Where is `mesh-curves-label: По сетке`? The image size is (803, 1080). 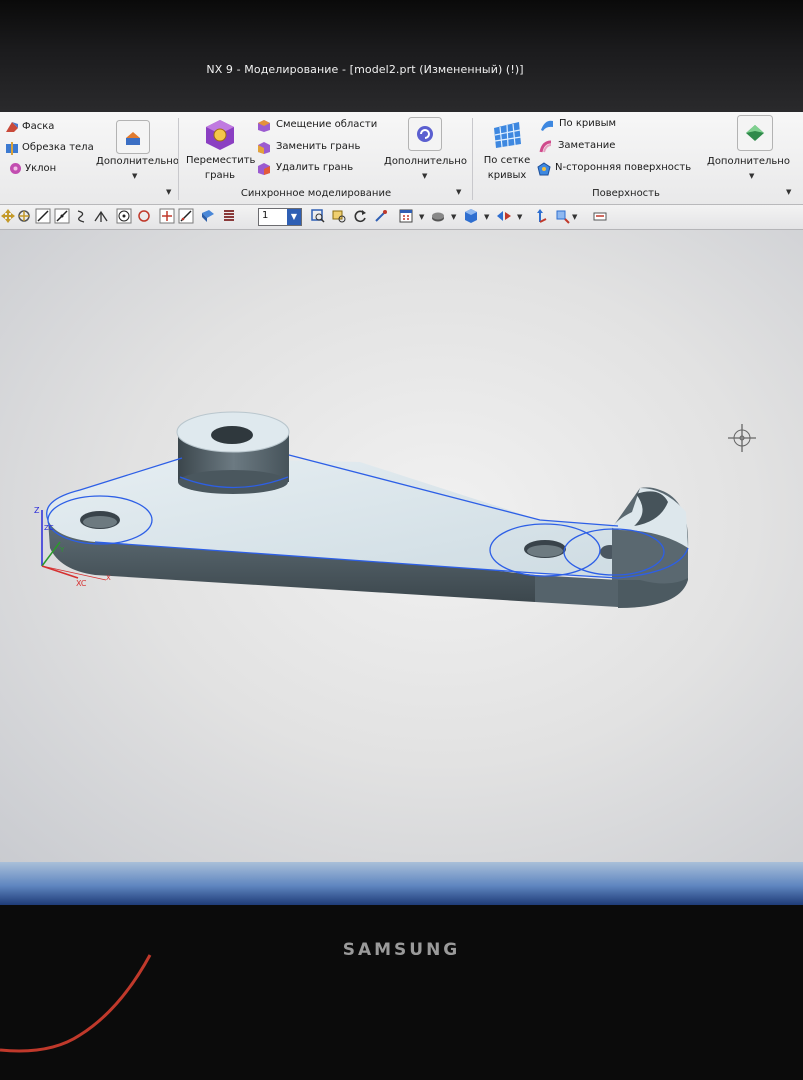
mesh-curves-label: По сетке is located at coordinates (507, 160).